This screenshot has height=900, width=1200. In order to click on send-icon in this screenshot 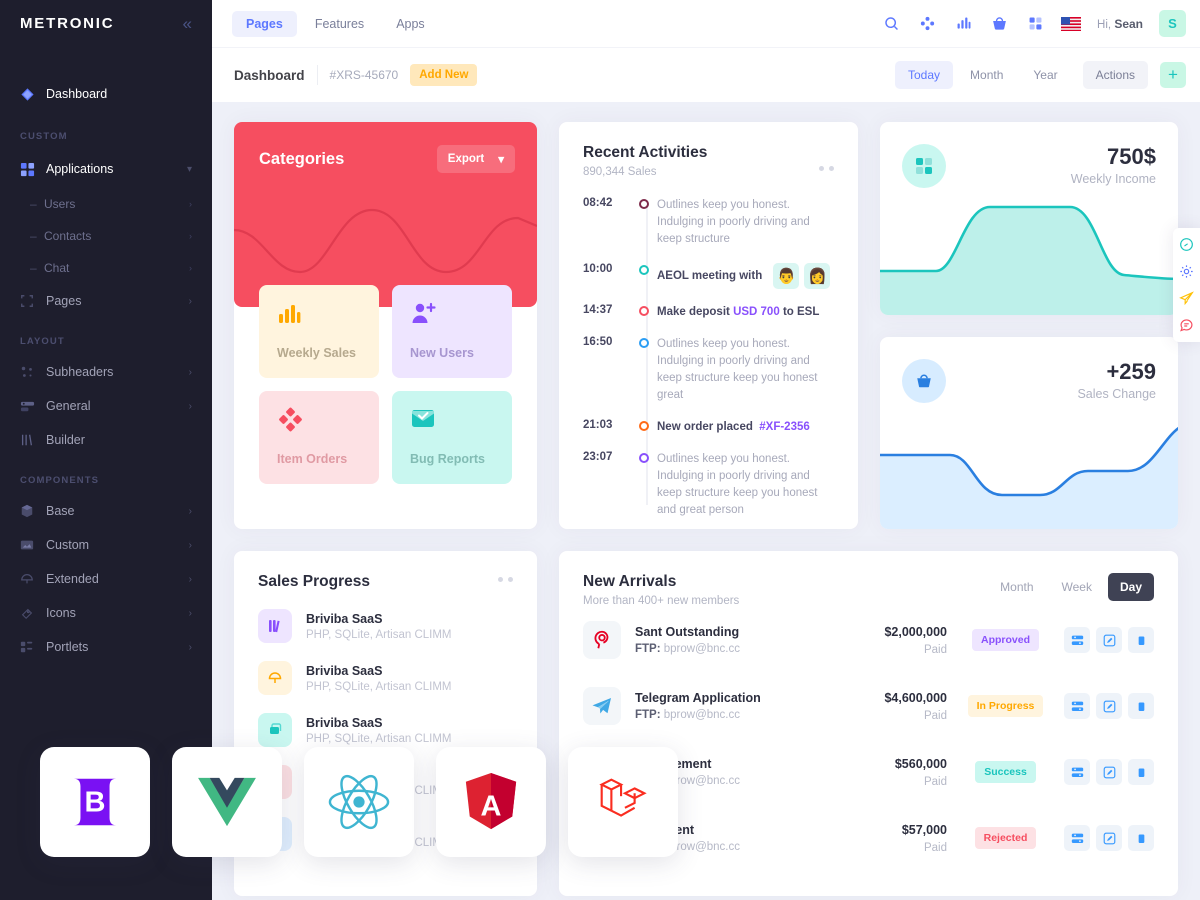, I will do `click(1186, 298)`.